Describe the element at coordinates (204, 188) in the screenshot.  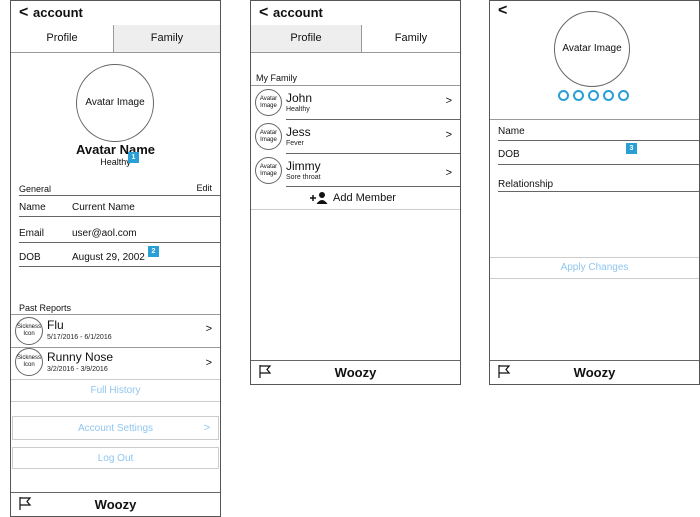
I see `edit-link: Edit` at that location.